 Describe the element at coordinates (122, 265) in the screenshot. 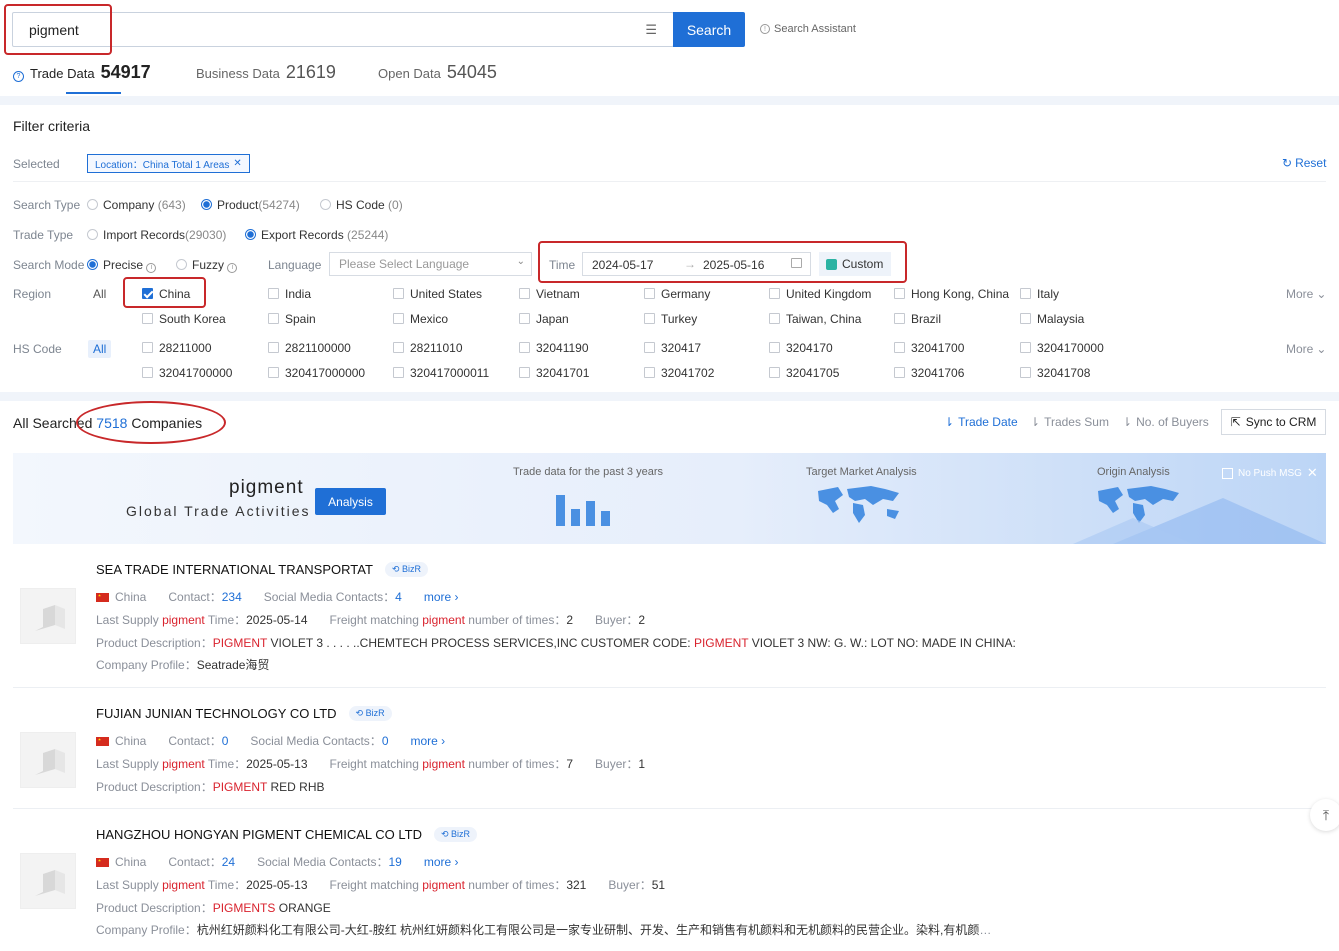

I see `search-mode-precise: Precise i` at that location.